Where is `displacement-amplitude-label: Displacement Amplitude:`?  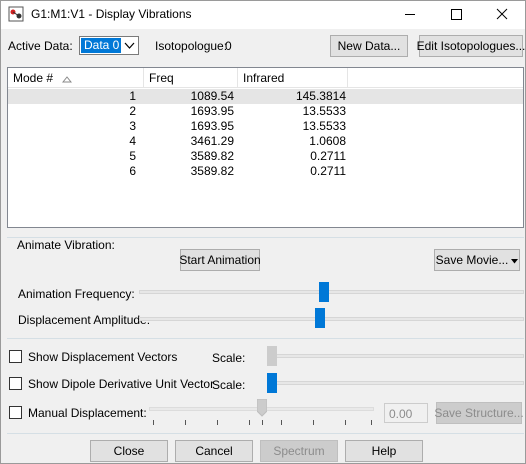
displacement-amplitude-label: Displacement Amplitude: is located at coordinates (84, 320).